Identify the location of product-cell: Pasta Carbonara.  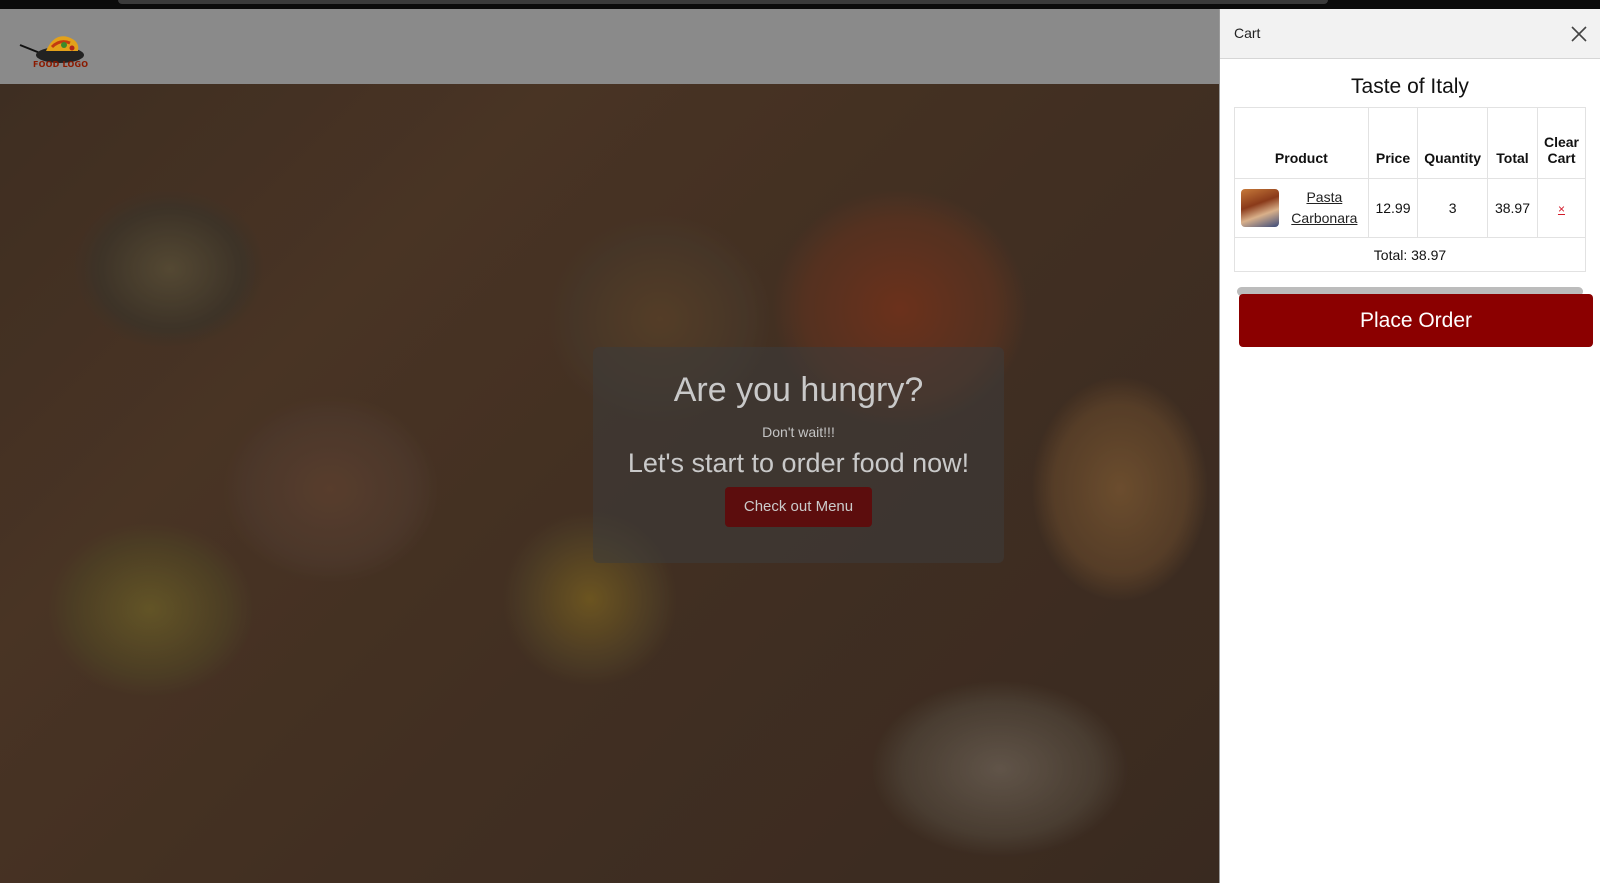
(1301, 208).